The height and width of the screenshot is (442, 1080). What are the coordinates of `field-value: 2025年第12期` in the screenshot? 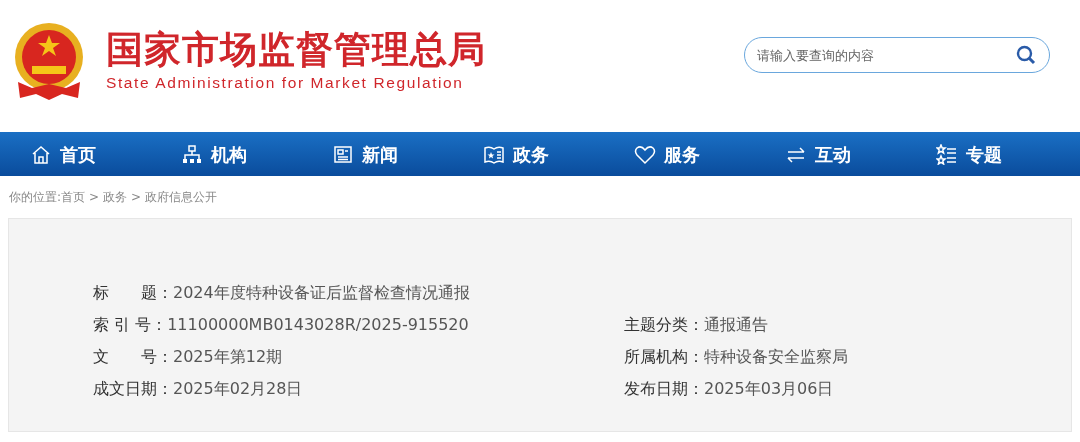 It's located at (228, 357).